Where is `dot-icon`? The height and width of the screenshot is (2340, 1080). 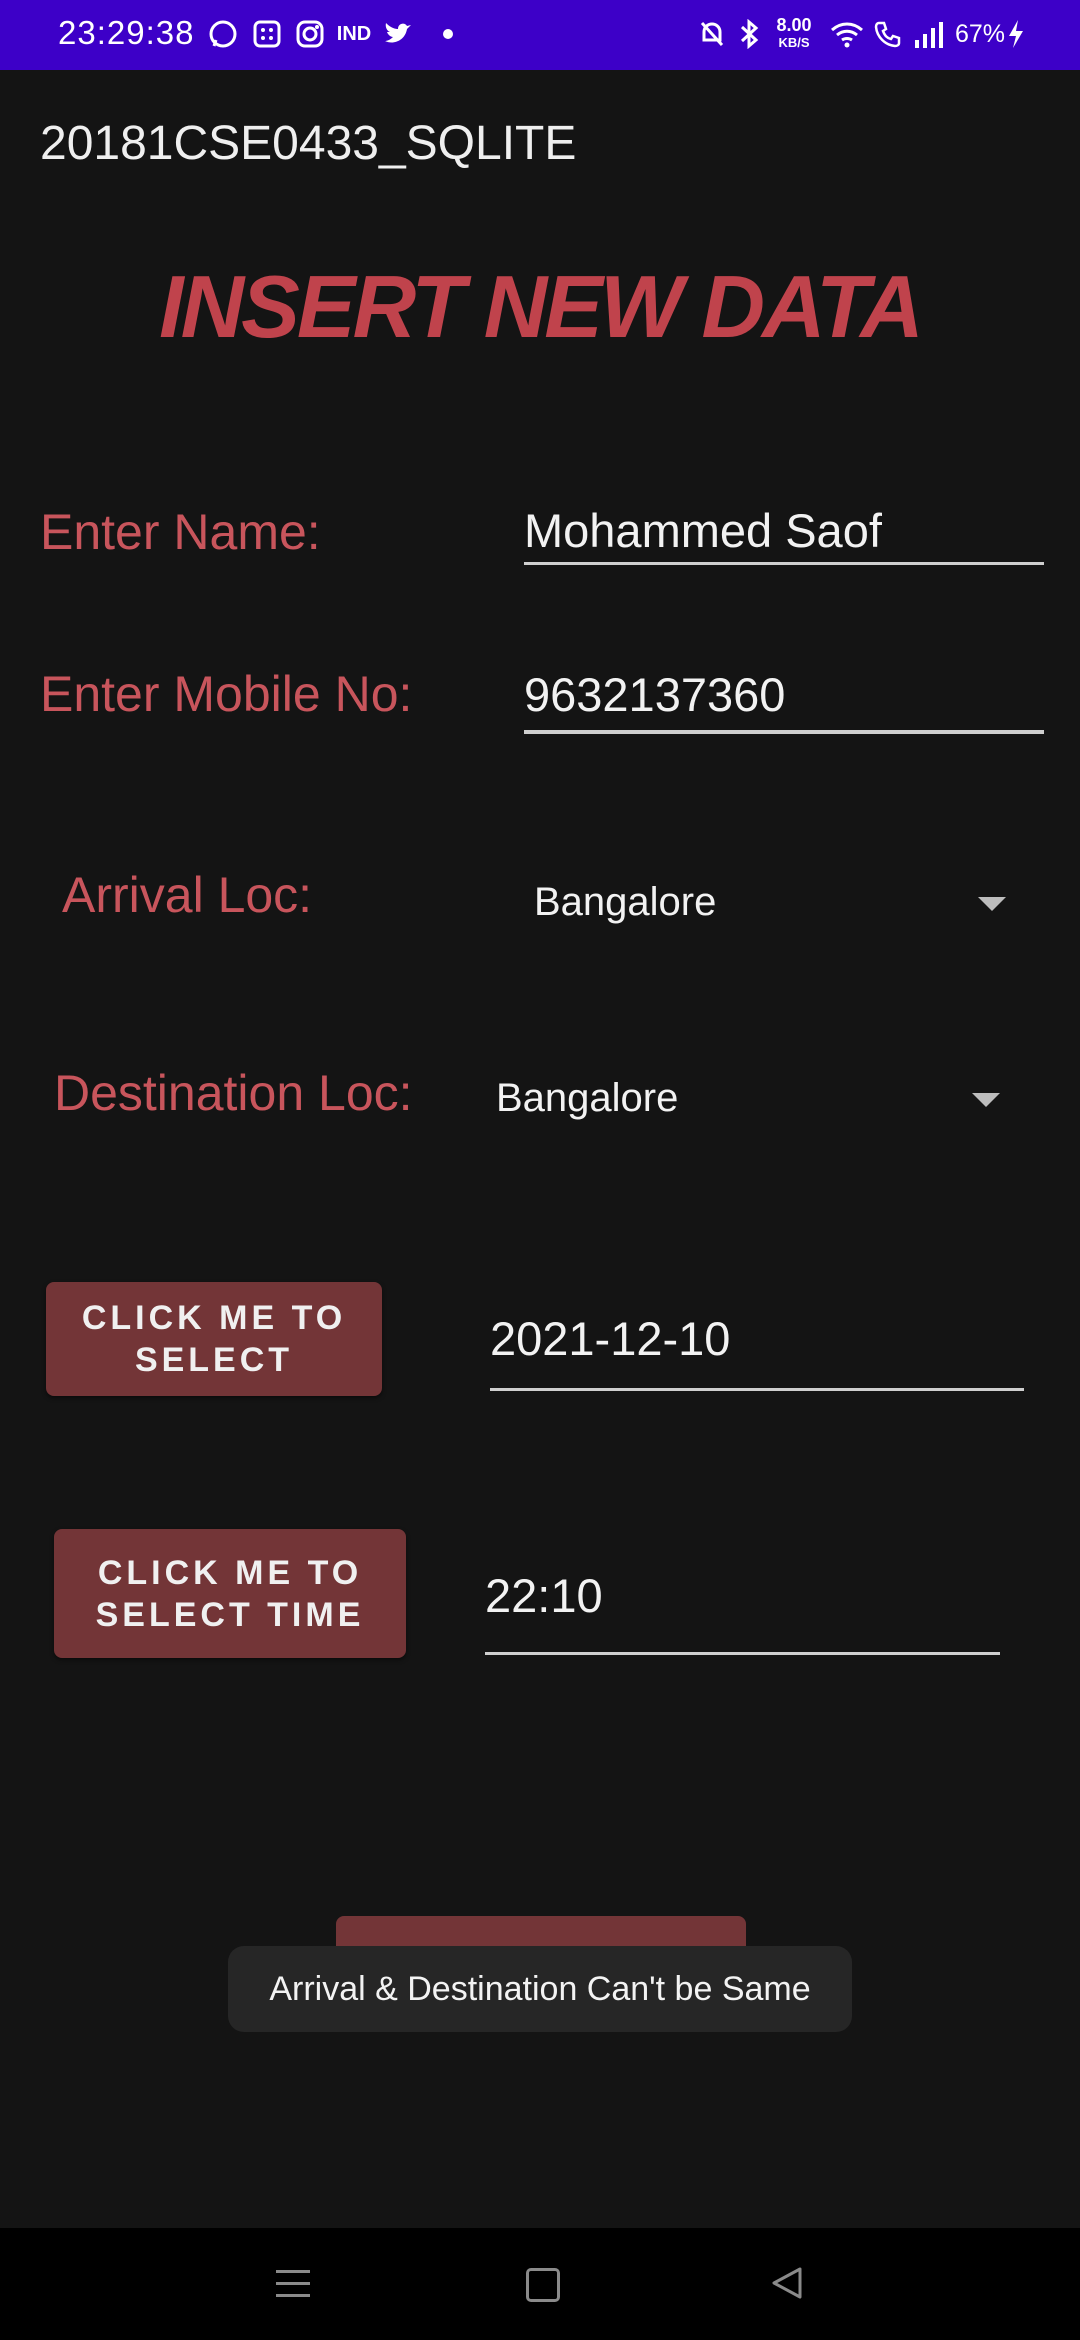 dot-icon is located at coordinates (448, 34).